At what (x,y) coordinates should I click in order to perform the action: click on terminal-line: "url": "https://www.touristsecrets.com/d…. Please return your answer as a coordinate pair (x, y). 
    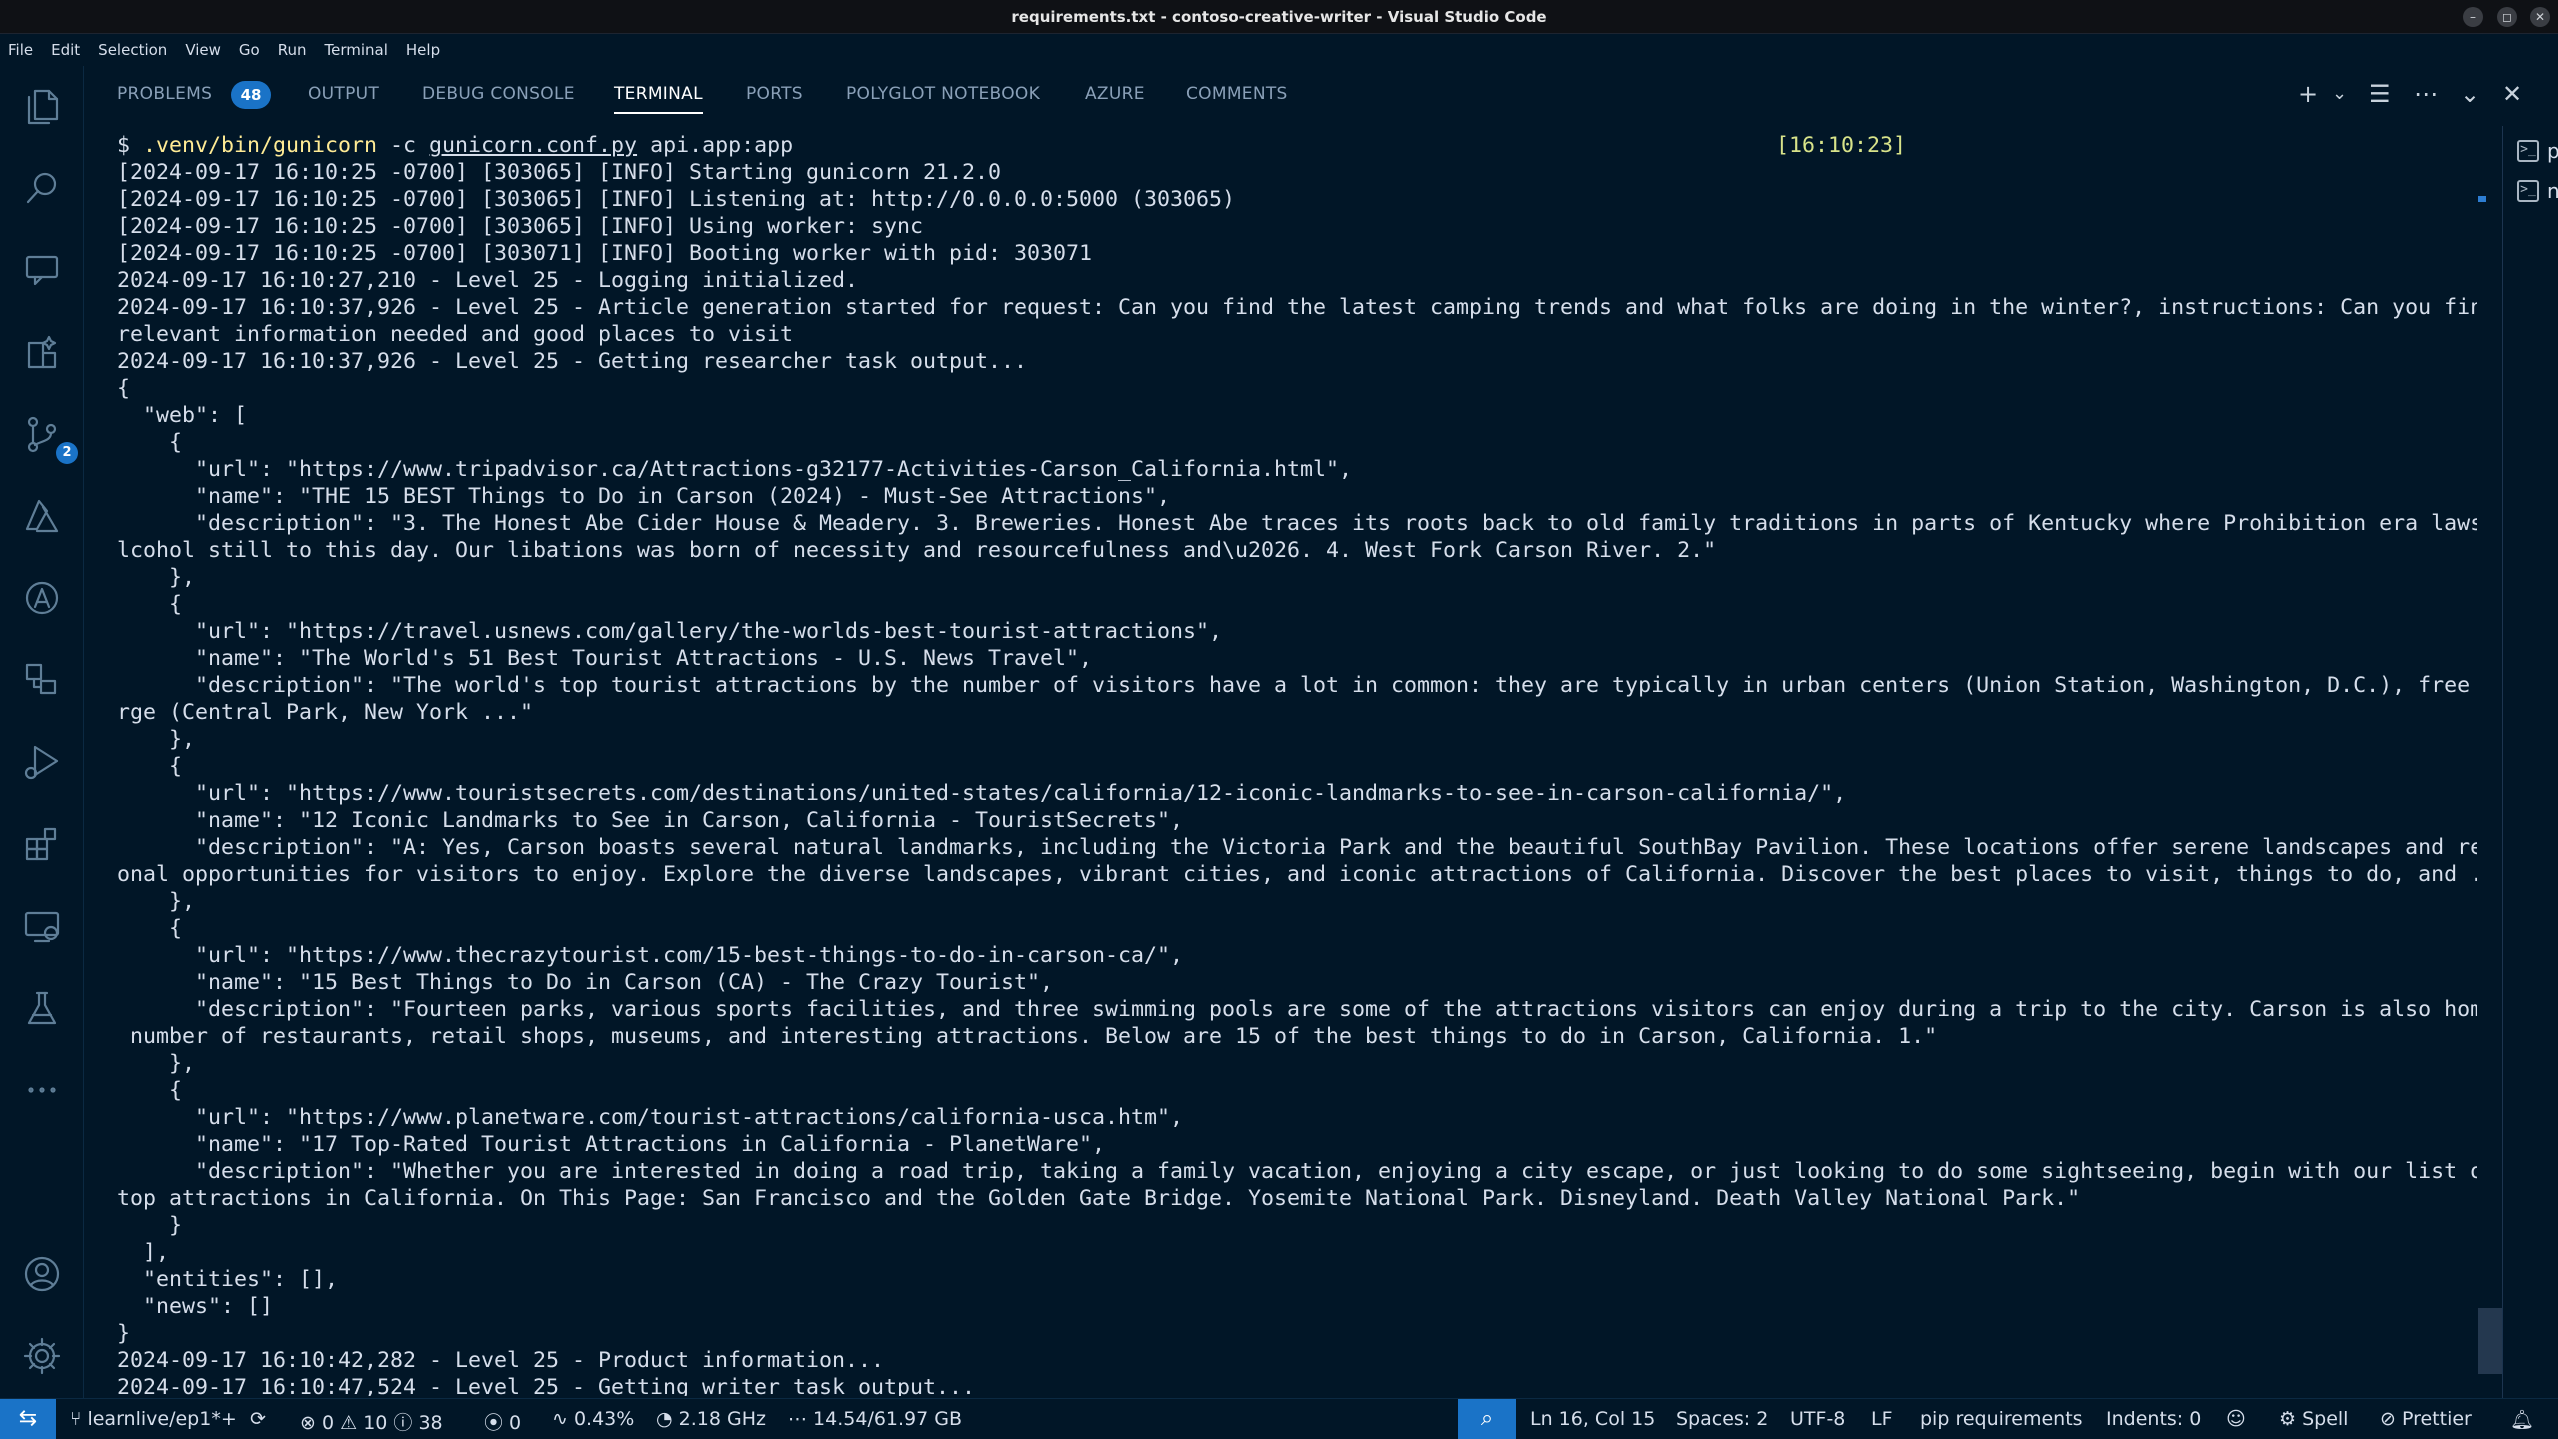
    Looking at the image, I should click on (982, 793).